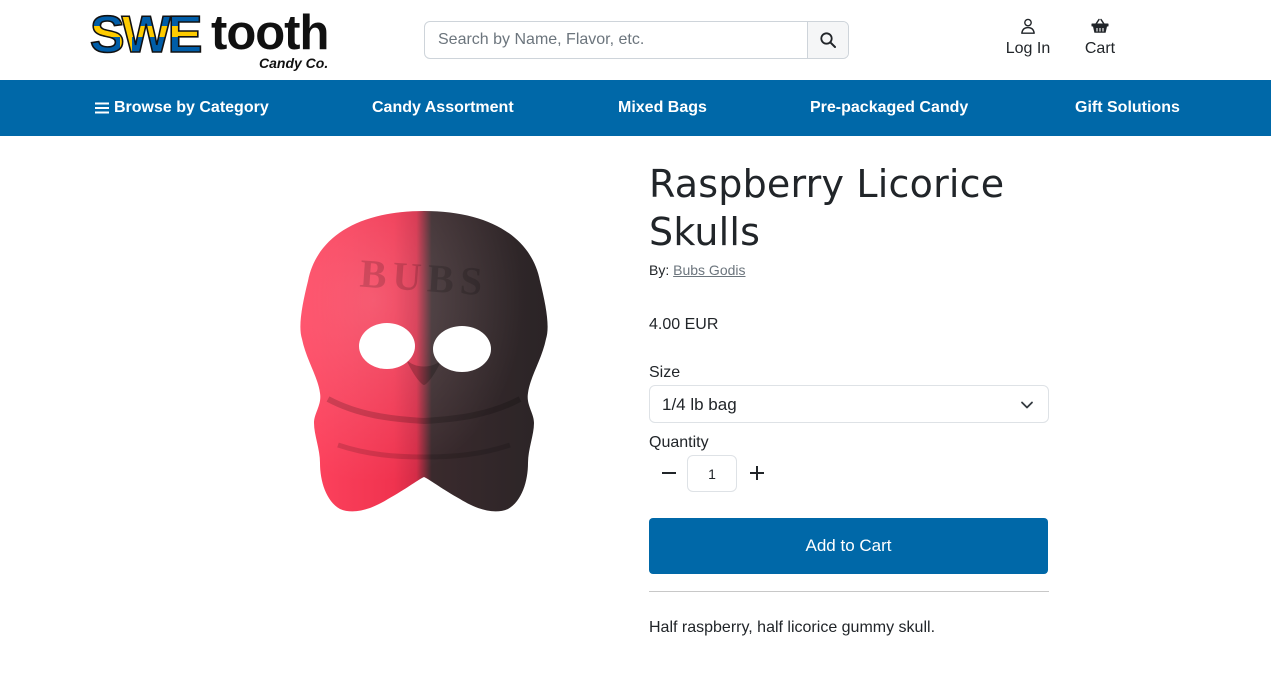  I want to click on nav-item-label: Browse by Category, so click(191, 107).